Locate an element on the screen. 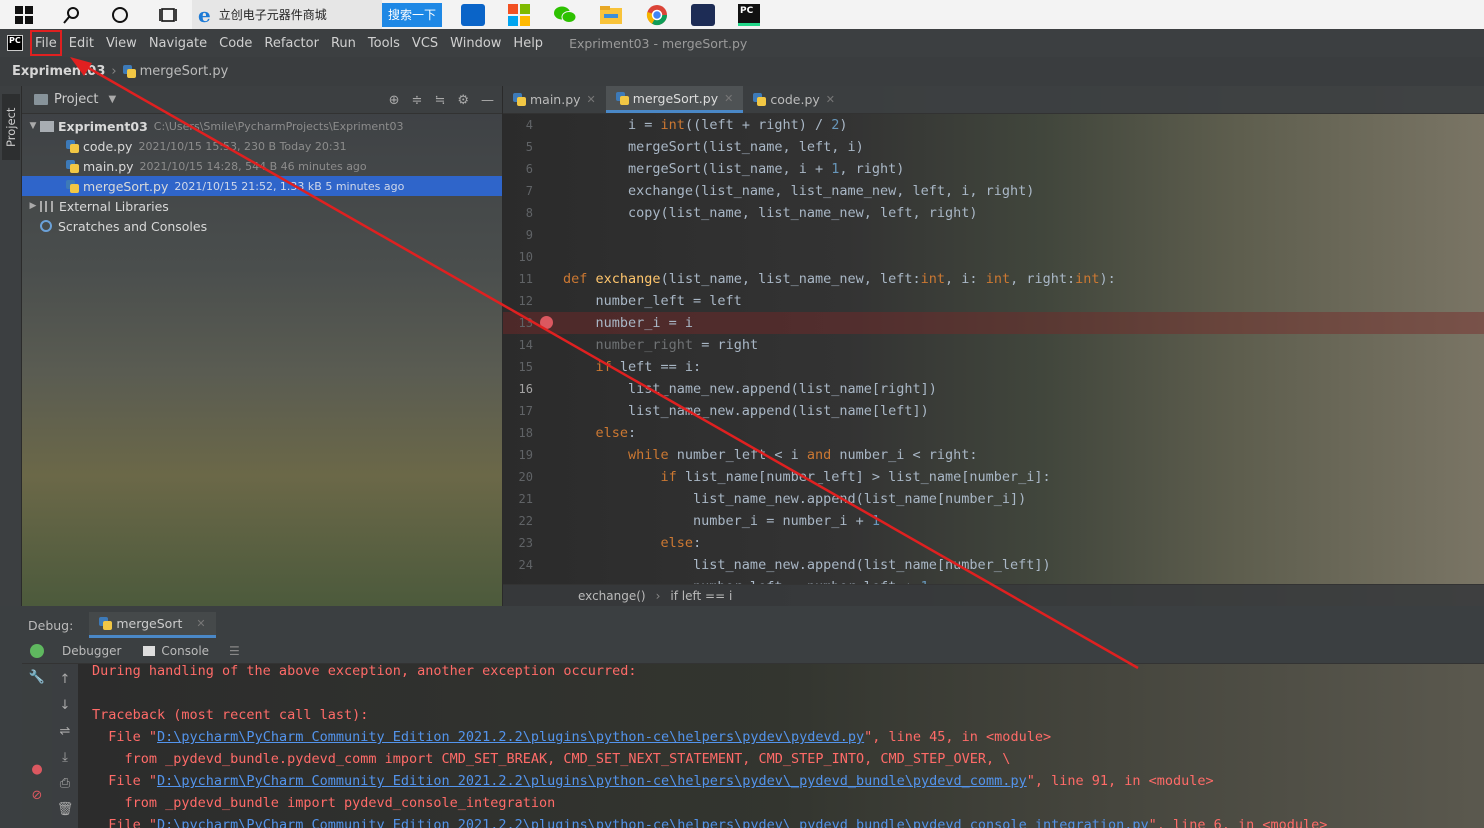 This screenshot has width=1484, height=828. project-panel-title: Project is located at coordinates (76, 99).